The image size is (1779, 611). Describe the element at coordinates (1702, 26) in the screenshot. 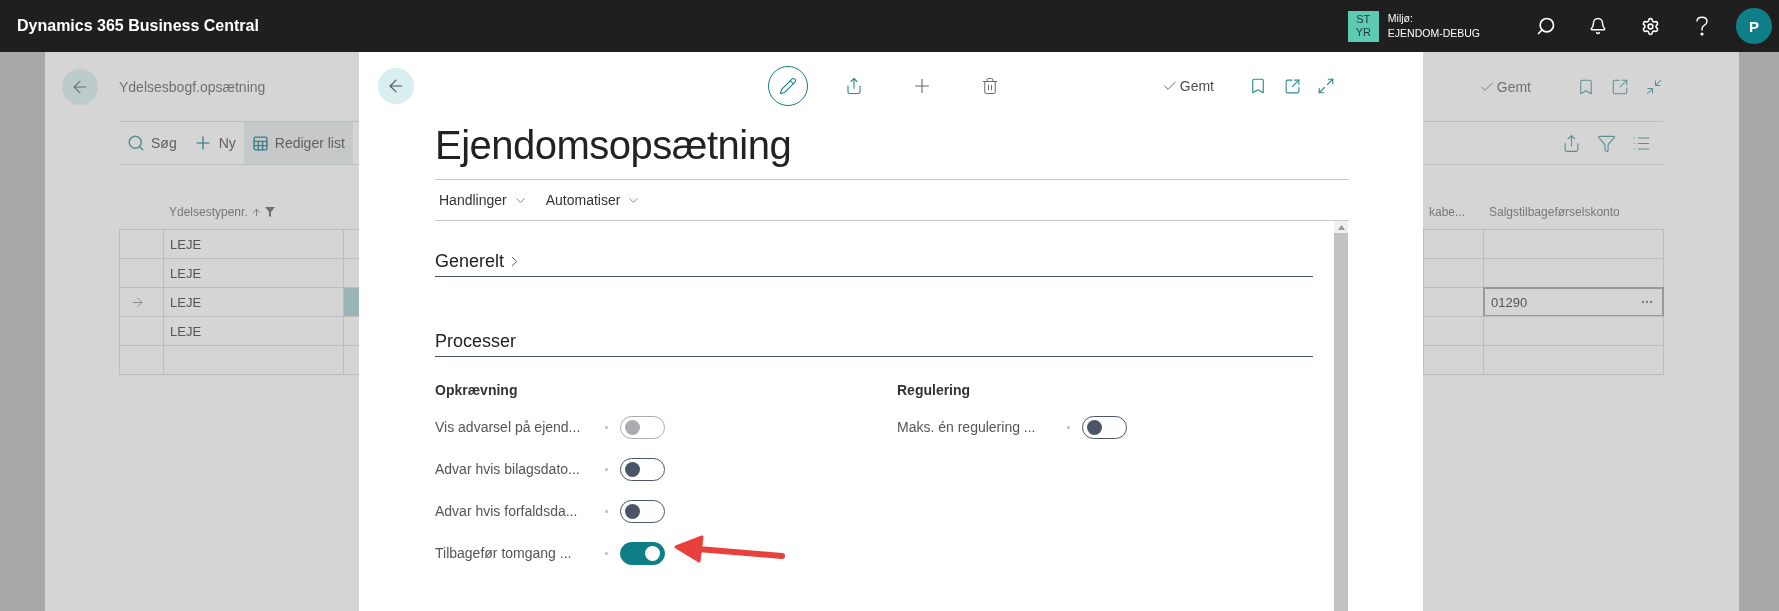

I see `question-mark-icon` at that location.